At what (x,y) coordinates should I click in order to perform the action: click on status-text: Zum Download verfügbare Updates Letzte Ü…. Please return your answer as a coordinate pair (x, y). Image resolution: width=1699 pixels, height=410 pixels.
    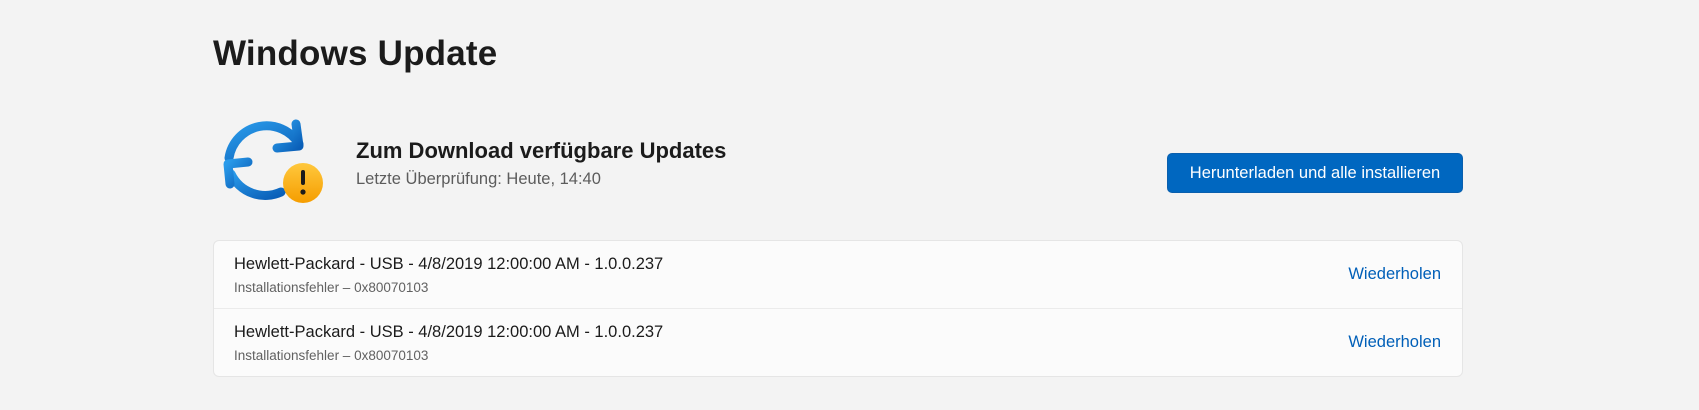
    Looking at the image, I should click on (541, 163).